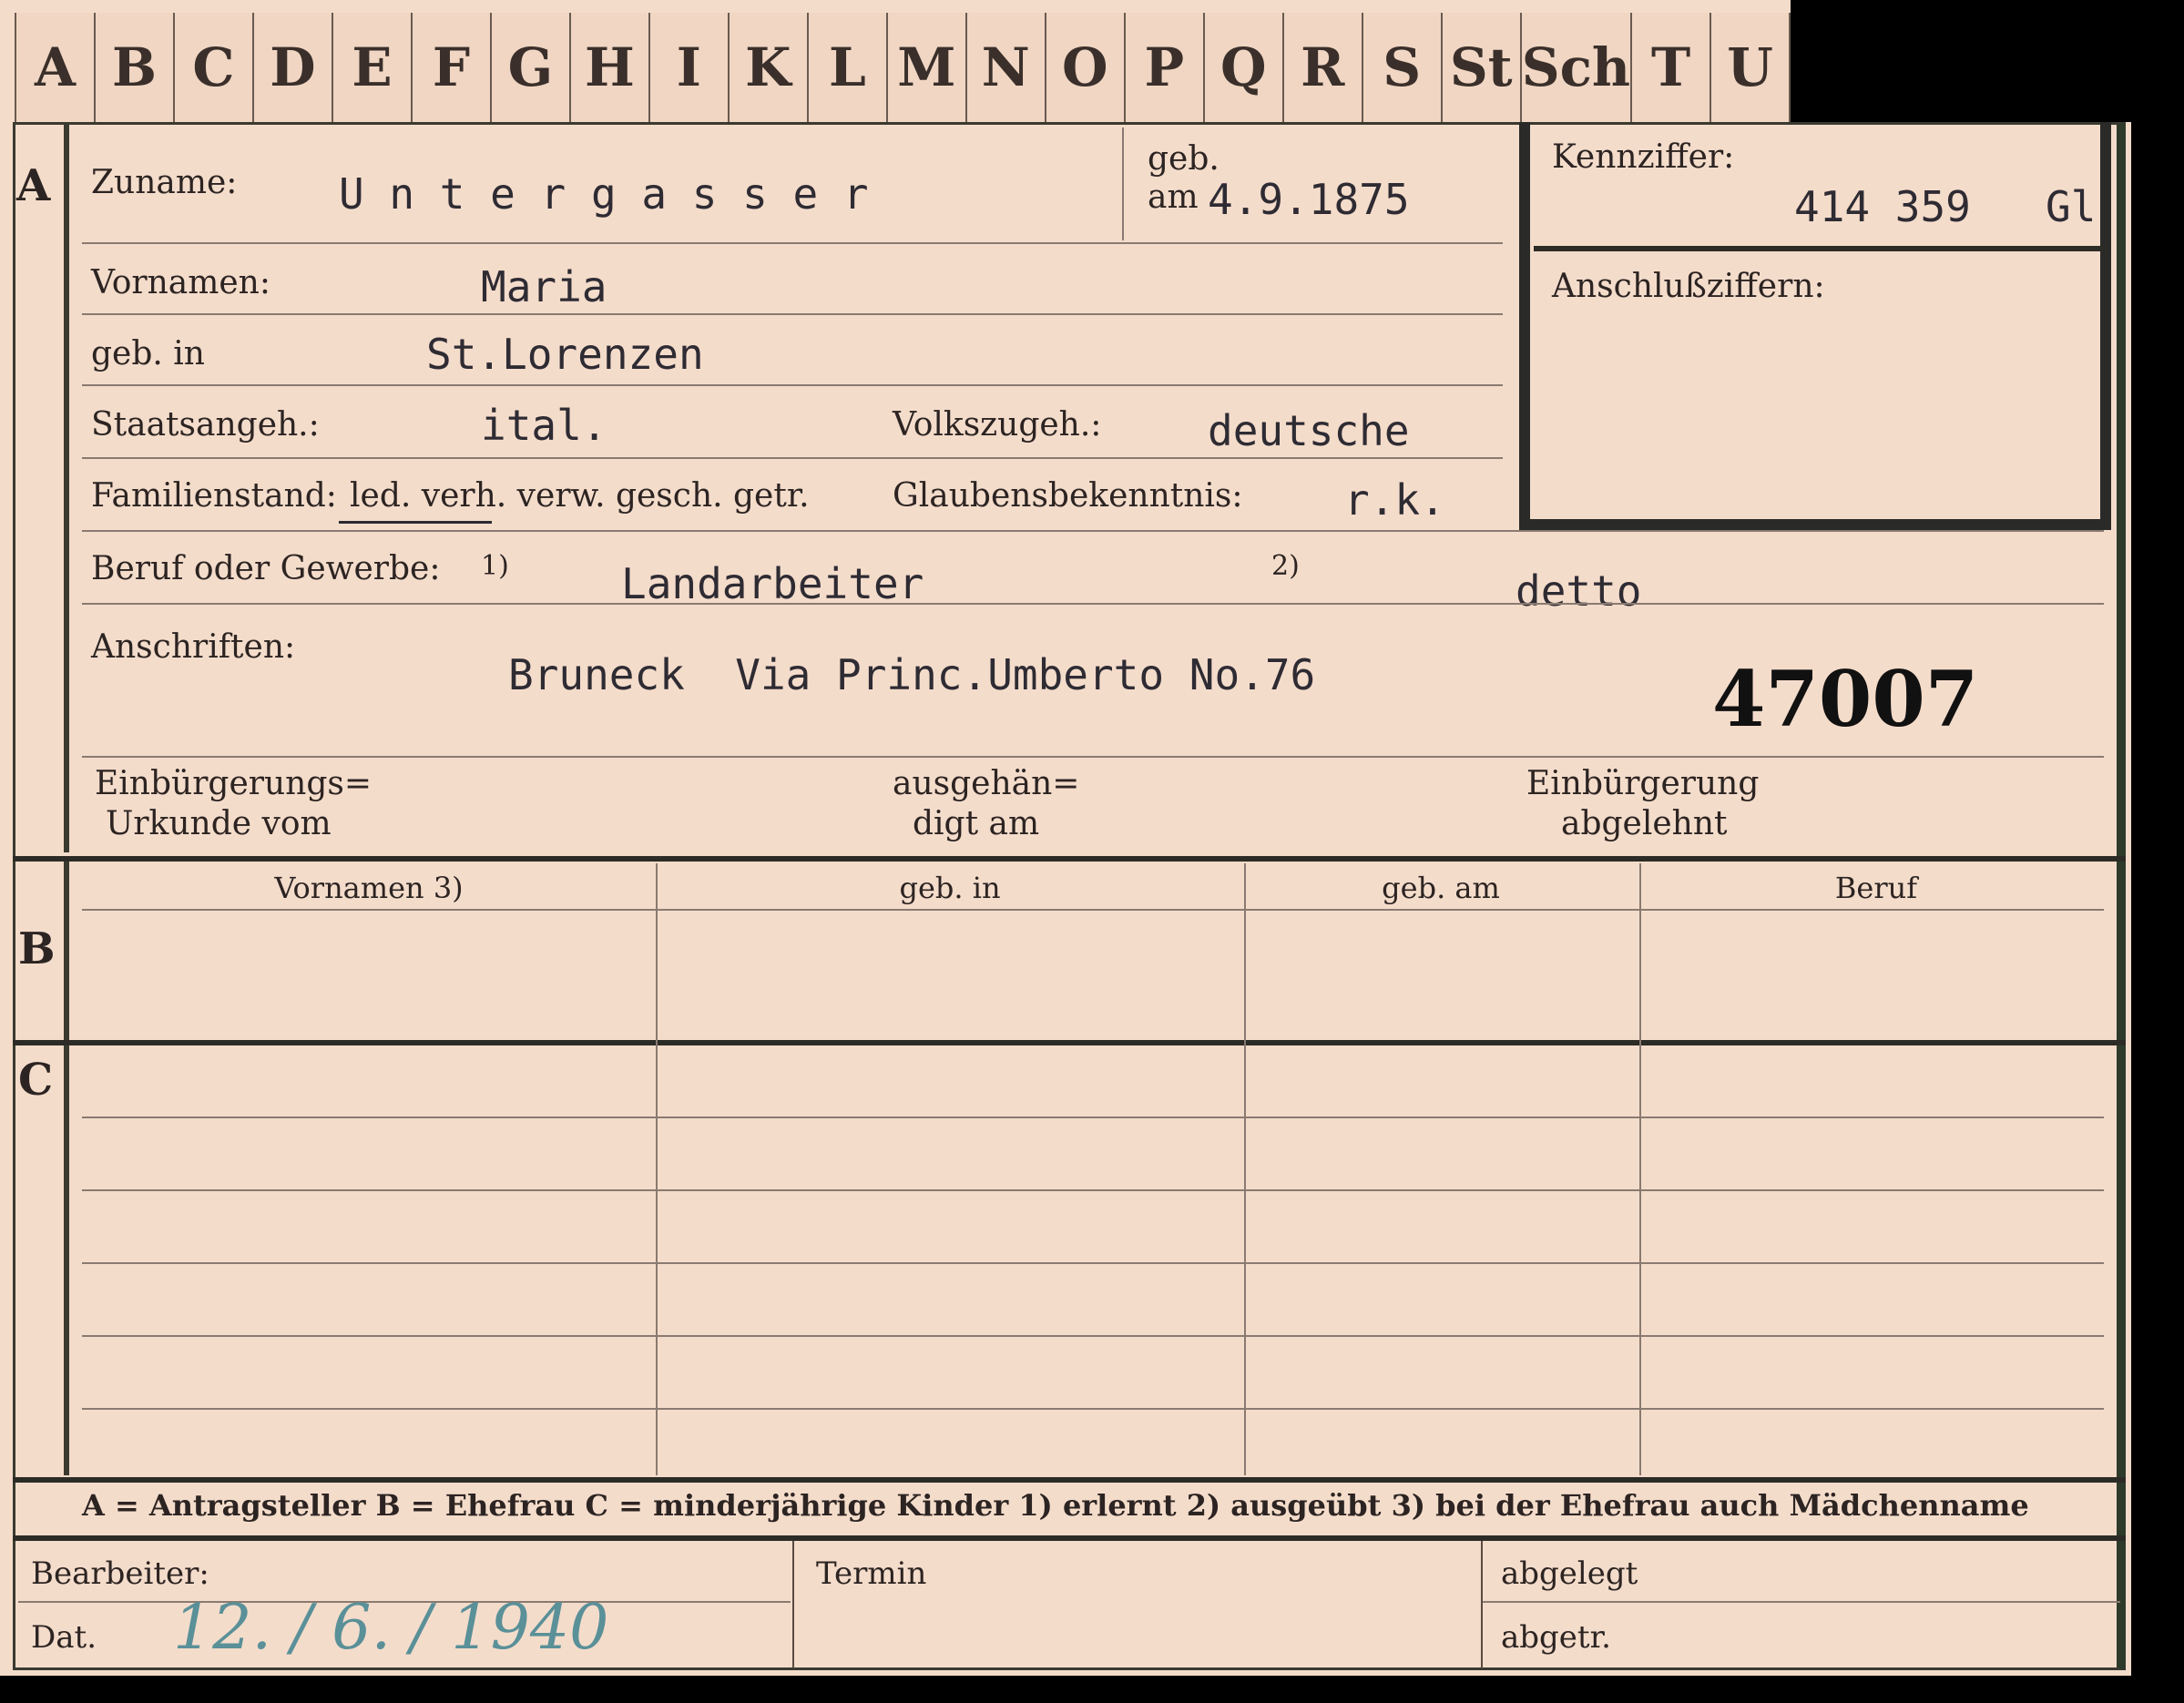 The image size is (2184, 1703). Describe the element at coordinates (769, 67) in the screenshot. I see `alphabet-tab: K` at that location.